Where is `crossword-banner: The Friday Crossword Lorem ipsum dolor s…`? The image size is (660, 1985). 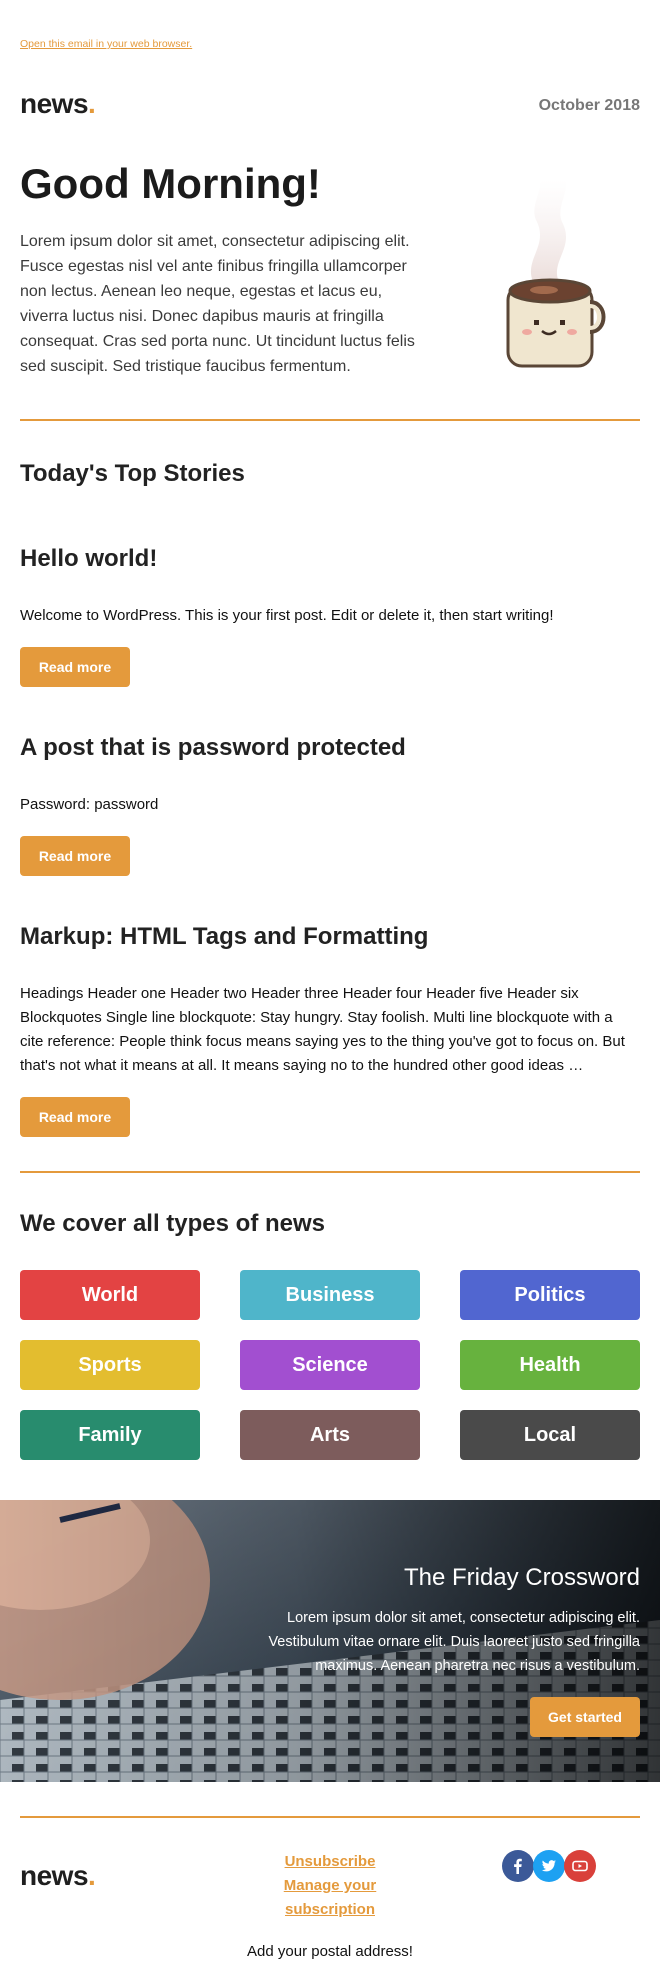 crossword-banner: The Friday Crossword Lorem ipsum dolor s… is located at coordinates (330, 1641).